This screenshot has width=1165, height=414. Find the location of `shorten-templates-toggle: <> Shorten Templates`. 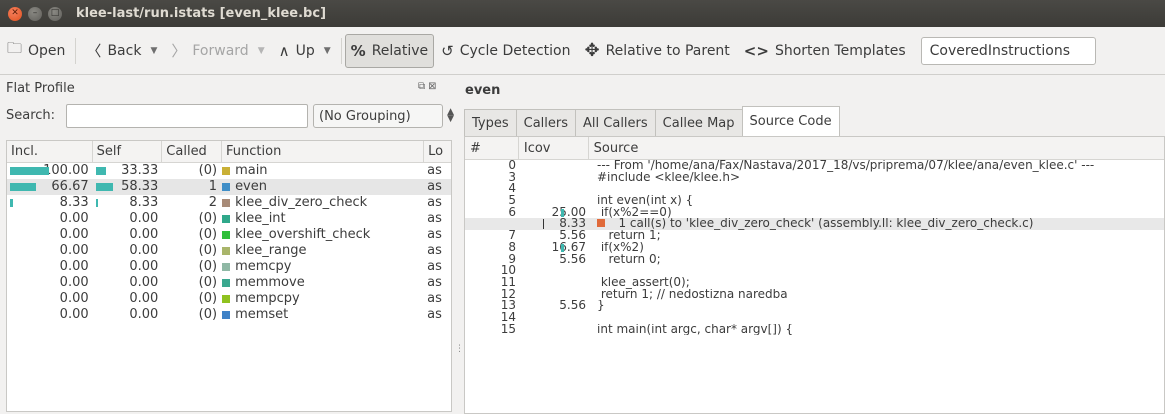

shorten-templates-toggle: <> Shorten Templates is located at coordinates (825, 51).